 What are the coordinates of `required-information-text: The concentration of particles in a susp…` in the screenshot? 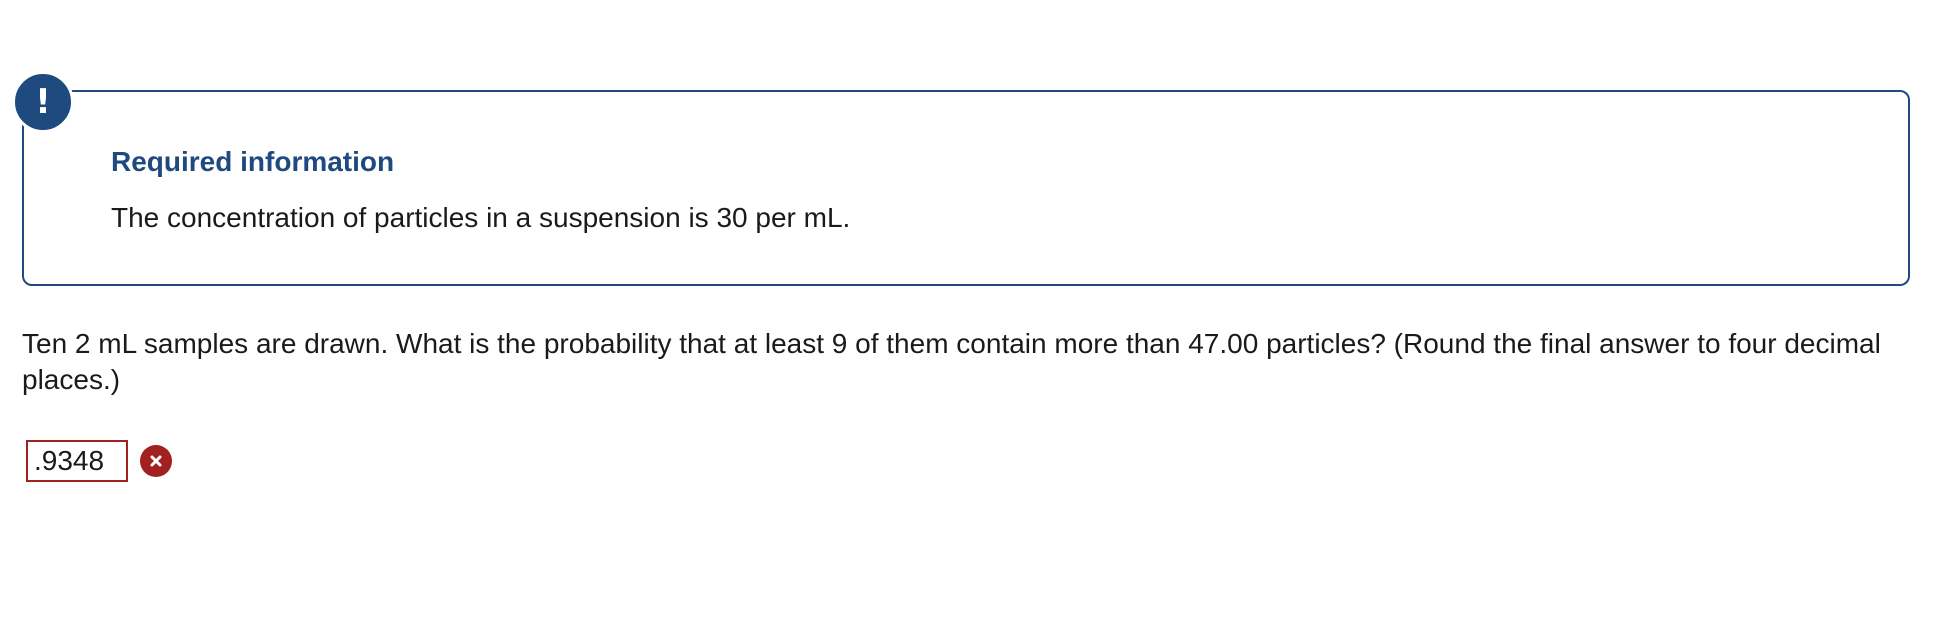 It's located at (481, 217).